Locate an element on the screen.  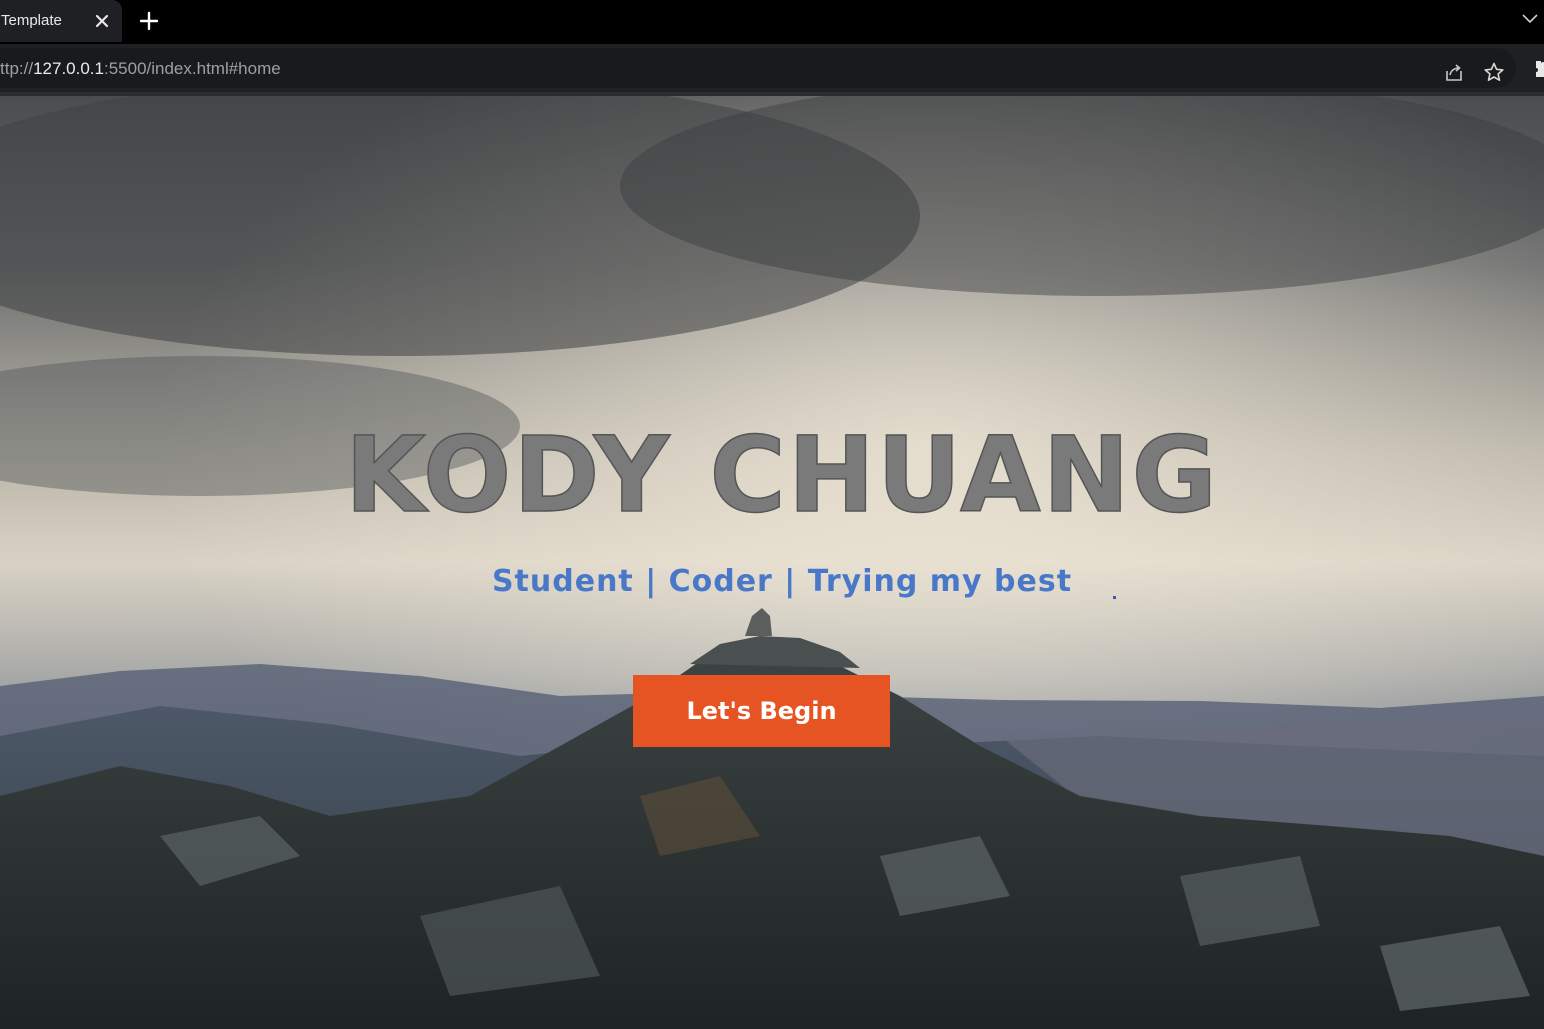
cursor-dot is located at coordinates (1114, 597).